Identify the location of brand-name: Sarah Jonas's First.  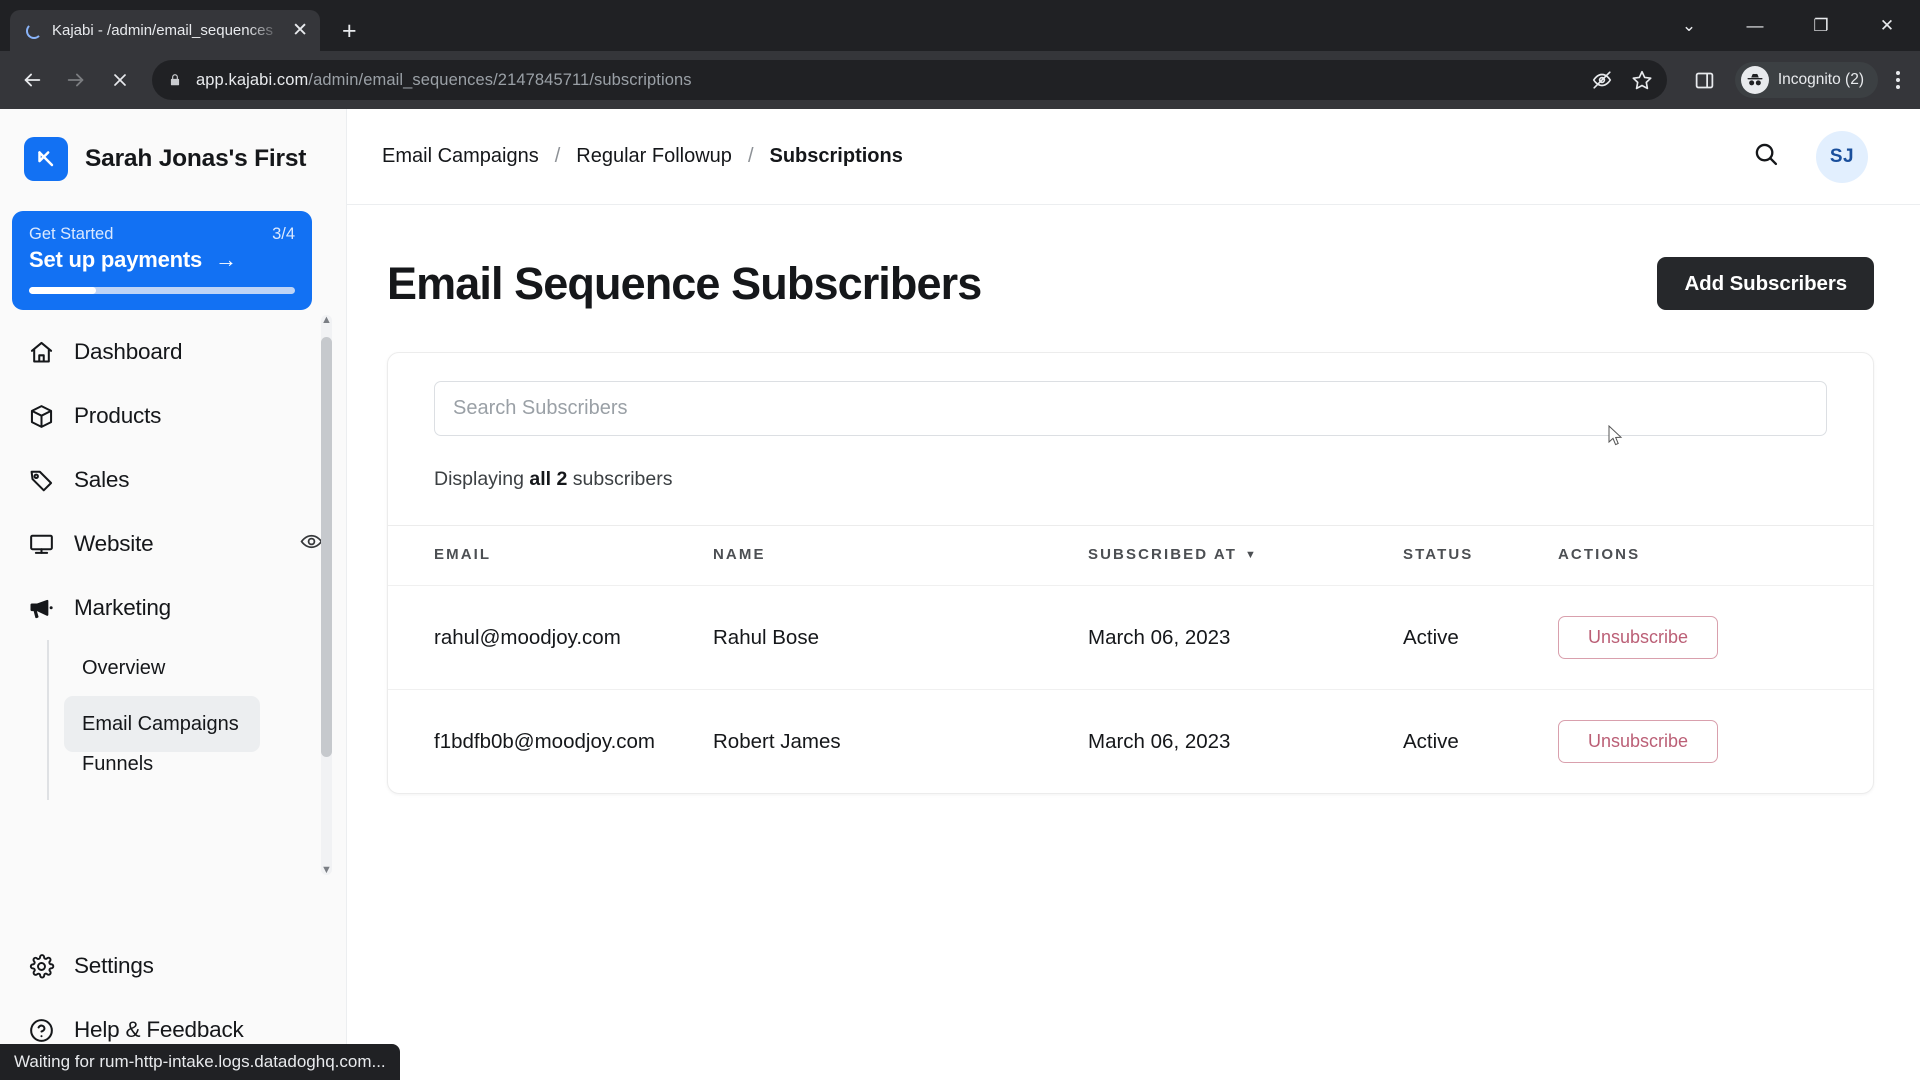
(196, 158).